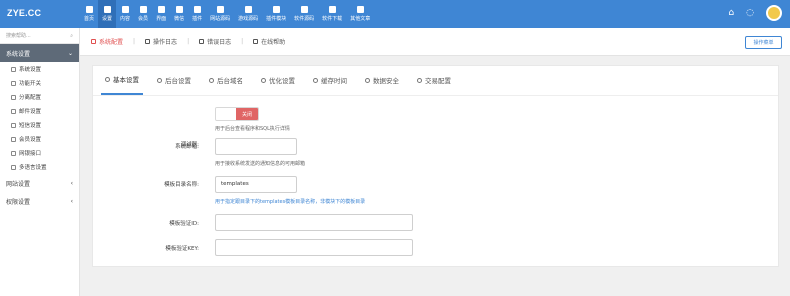 This screenshot has height=296, width=790. What do you see at coordinates (247, 114) in the screenshot?
I see `toggle-on-side: 关闭` at bounding box center [247, 114].